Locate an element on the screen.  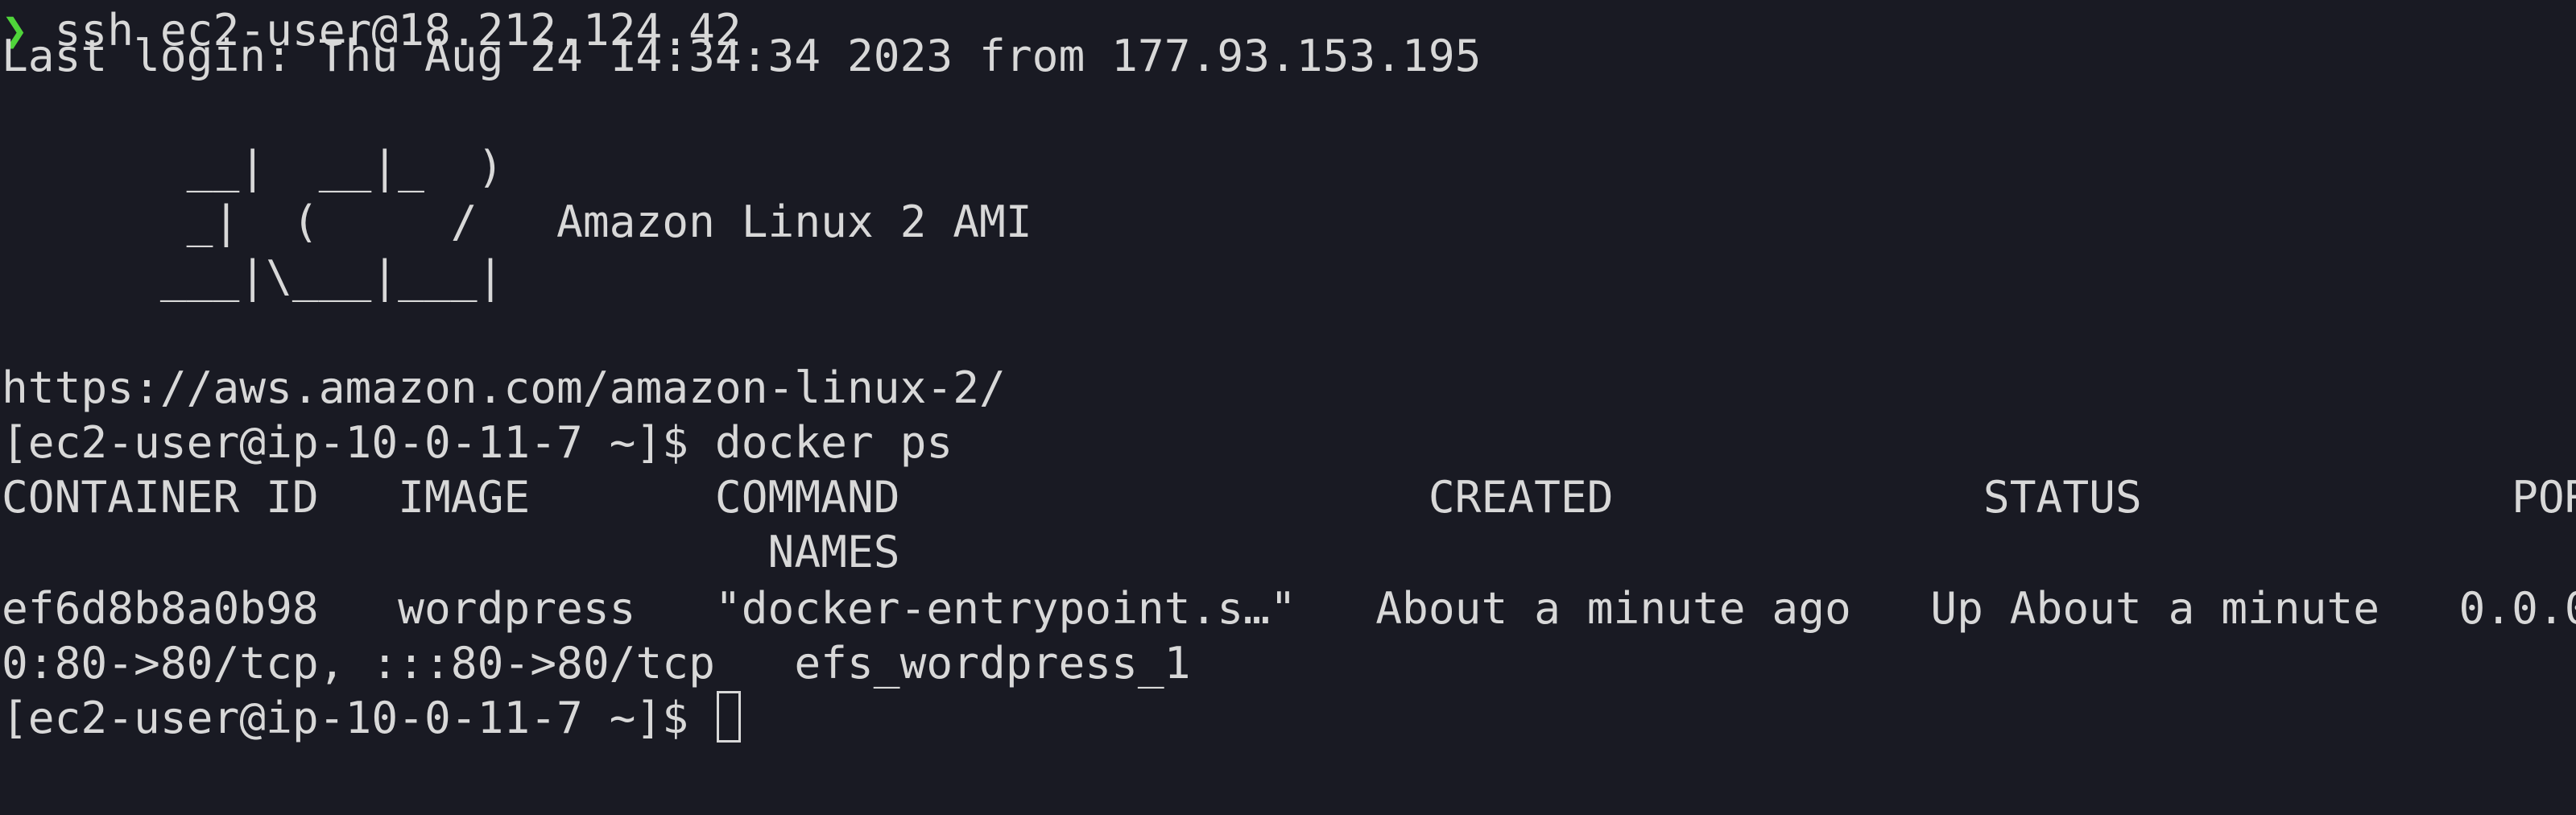
url-line-text: https://aws.amazon.com/amazon-linux-2/ is located at coordinates (504, 387).